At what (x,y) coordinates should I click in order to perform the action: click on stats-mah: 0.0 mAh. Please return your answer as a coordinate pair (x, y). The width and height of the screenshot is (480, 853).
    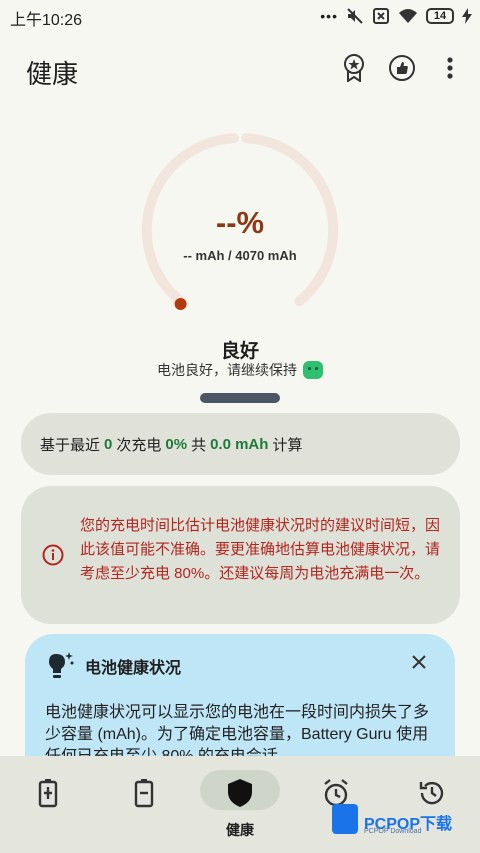
    Looking at the image, I should click on (239, 444).